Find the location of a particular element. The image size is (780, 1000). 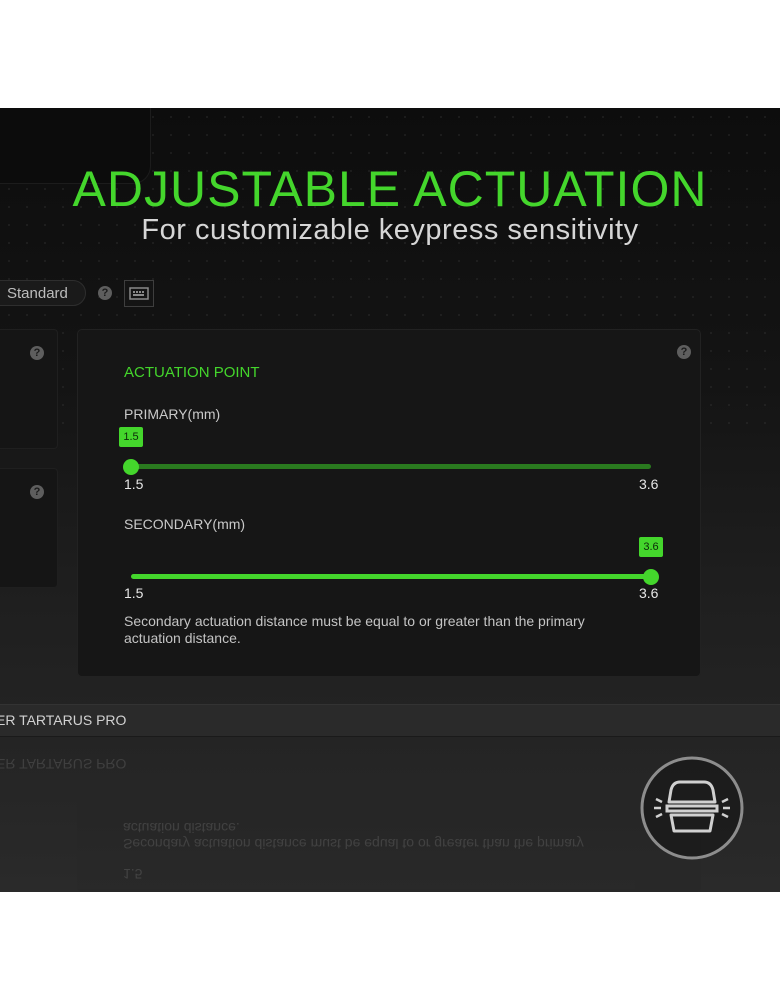

primary-min-label: 1.5 is located at coordinates (134, 484).